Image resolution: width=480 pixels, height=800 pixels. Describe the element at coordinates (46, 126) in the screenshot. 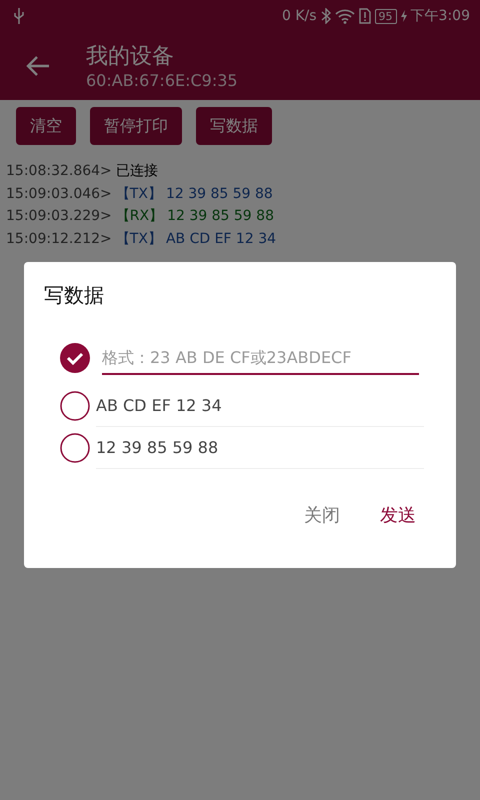

I see `toolbar-button: 清空` at that location.